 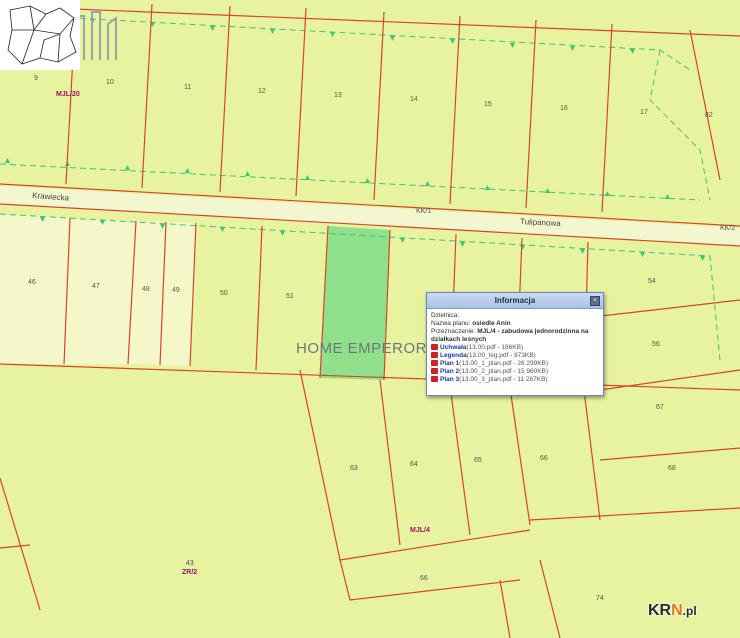 I want to click on zone-label: ZR/2, so click(x=189, y=572).